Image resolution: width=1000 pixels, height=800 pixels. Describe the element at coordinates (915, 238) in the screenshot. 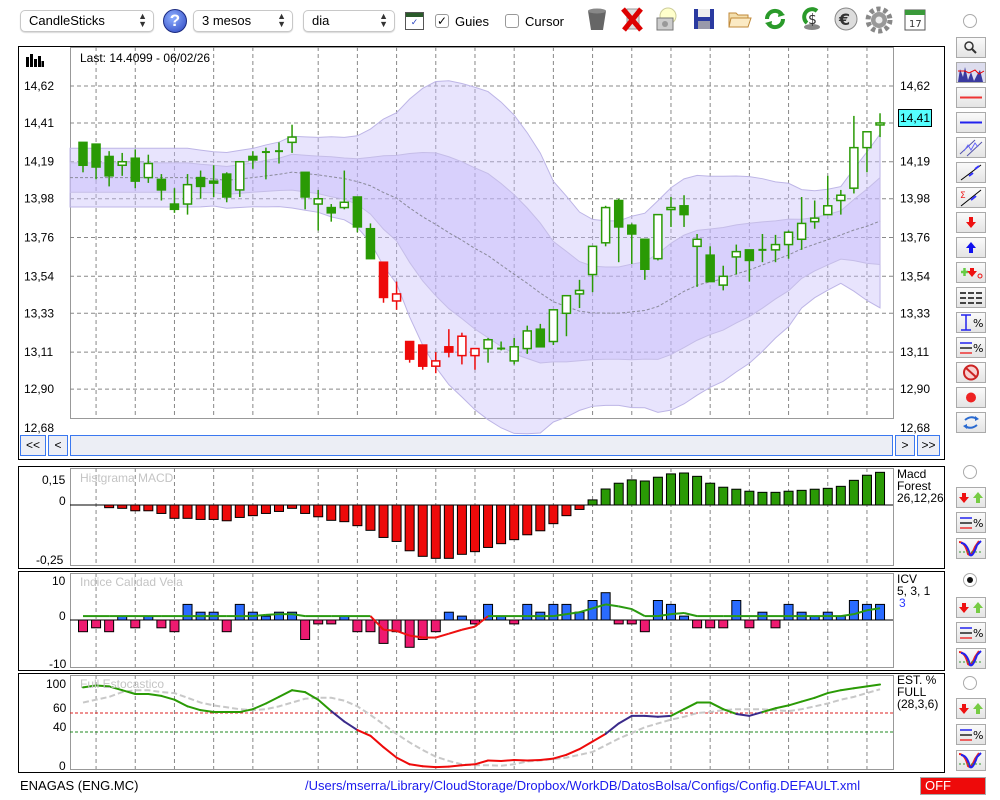

I see `price-tick-right: 13,76` at that location.